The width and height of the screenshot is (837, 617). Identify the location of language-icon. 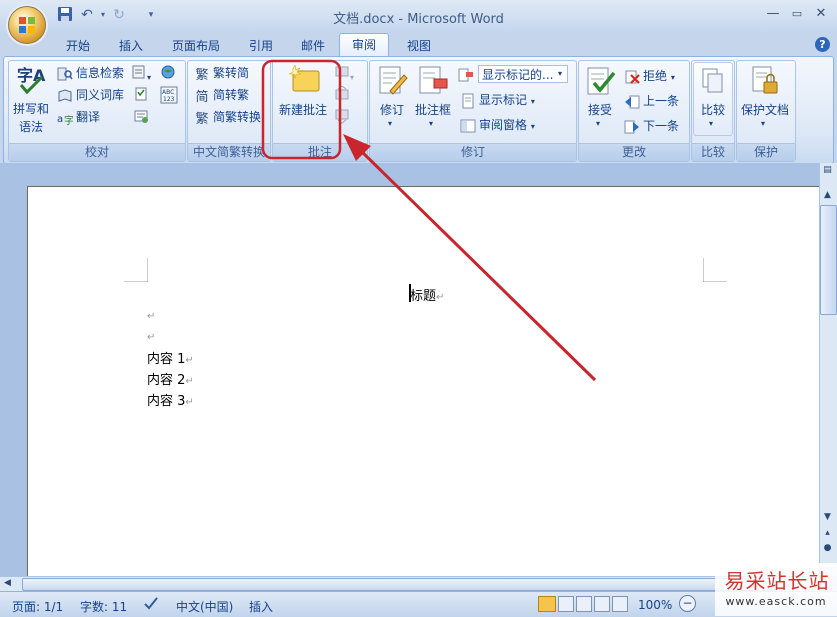
(138, 72).